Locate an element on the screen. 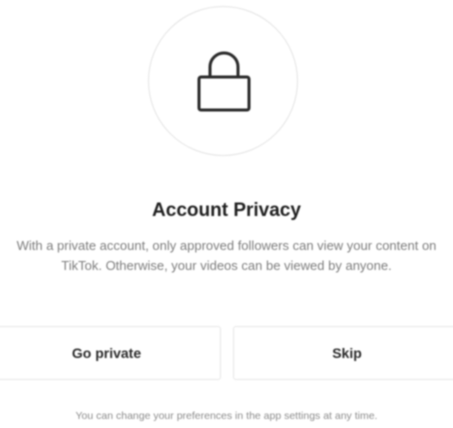  lock-icon is located at coordinates (224, 81).